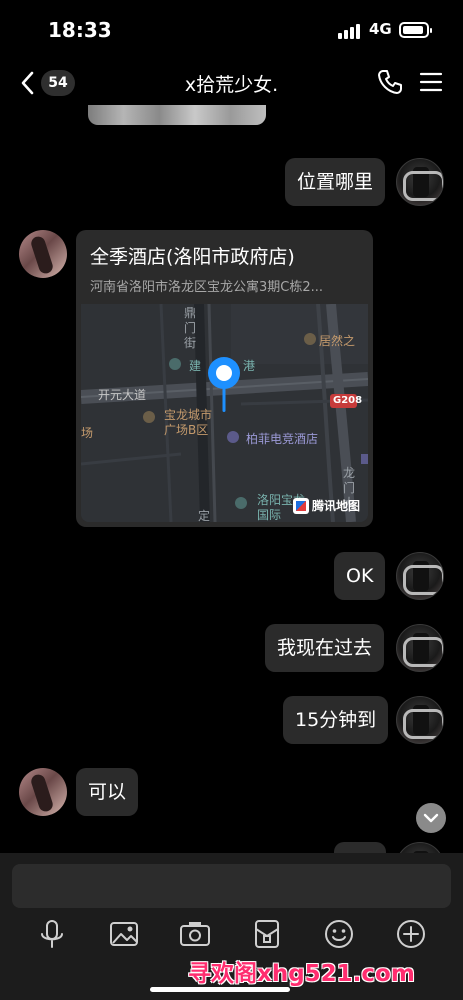 The width and height of the screenshot is (463, 1000). I want to click on home-indicator, so click(220, 989).